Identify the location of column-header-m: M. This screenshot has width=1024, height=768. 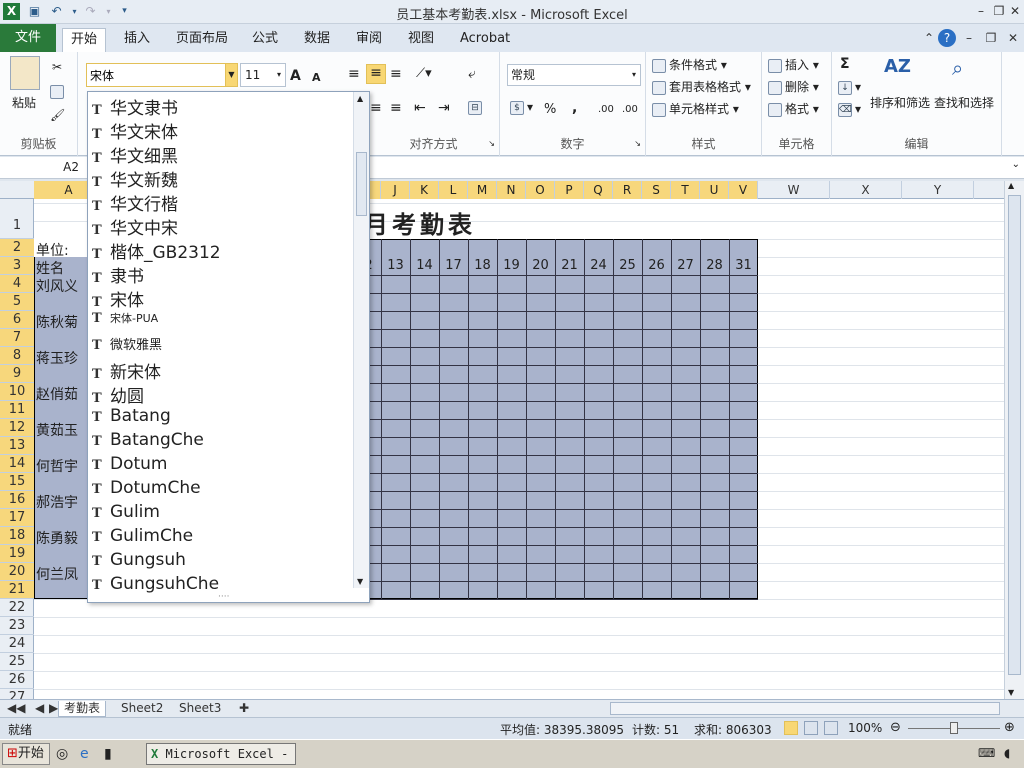
(482, 190).